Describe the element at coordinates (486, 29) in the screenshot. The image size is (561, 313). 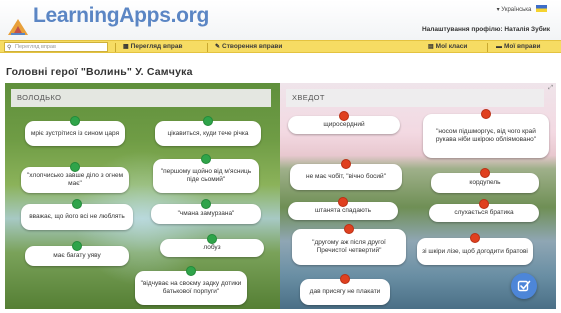
I see `profile-link: Налаштування профілю: Наталія Зубик` at that location.